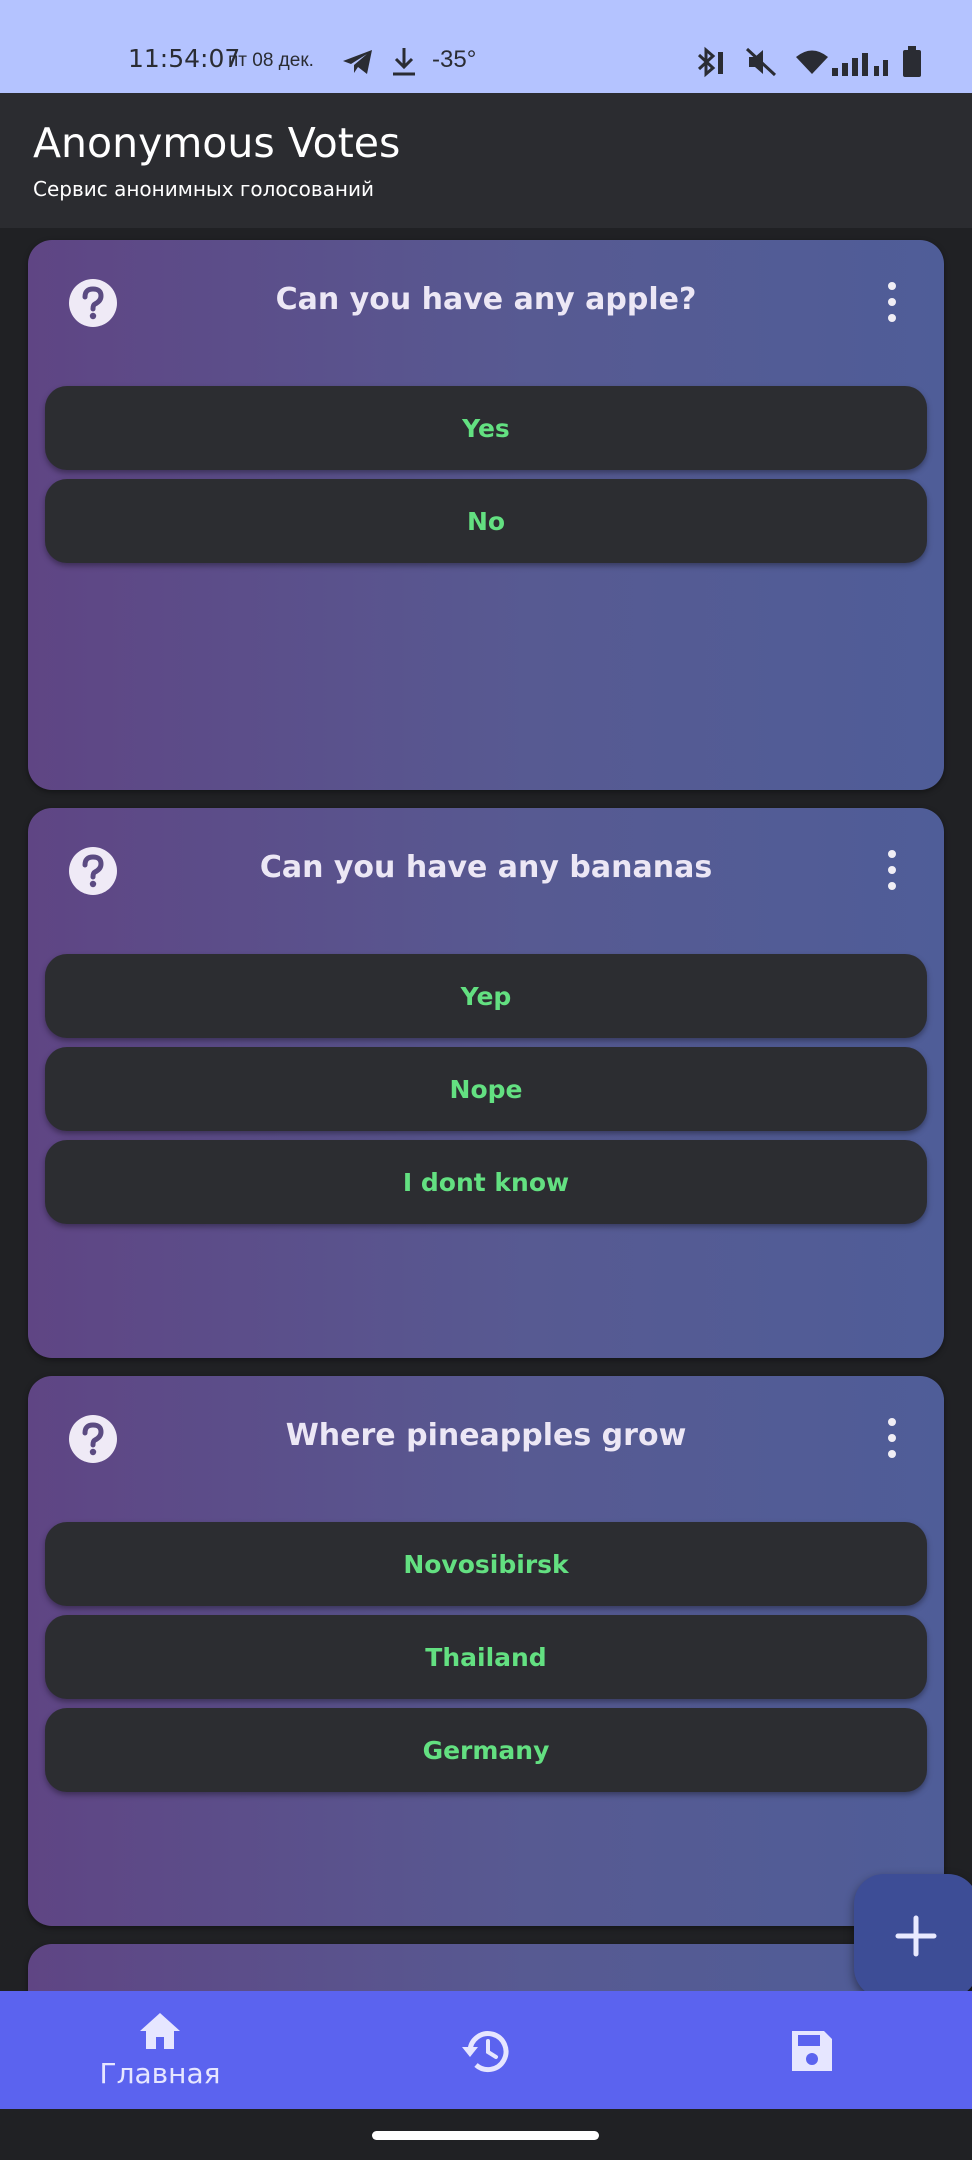 The width and height of the screenshot is (972, 2160). I want to click on poll-option-button: Novosibirsk, so click(486, 1564).